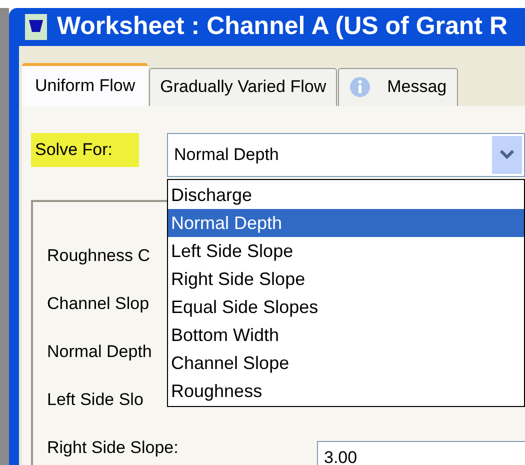 Image resolution: width=525 pixels, height=465 pixels. Describe the element at coordinates (346, 390) in the screenshot. I see `dropdown-option: Roughness` at that location.